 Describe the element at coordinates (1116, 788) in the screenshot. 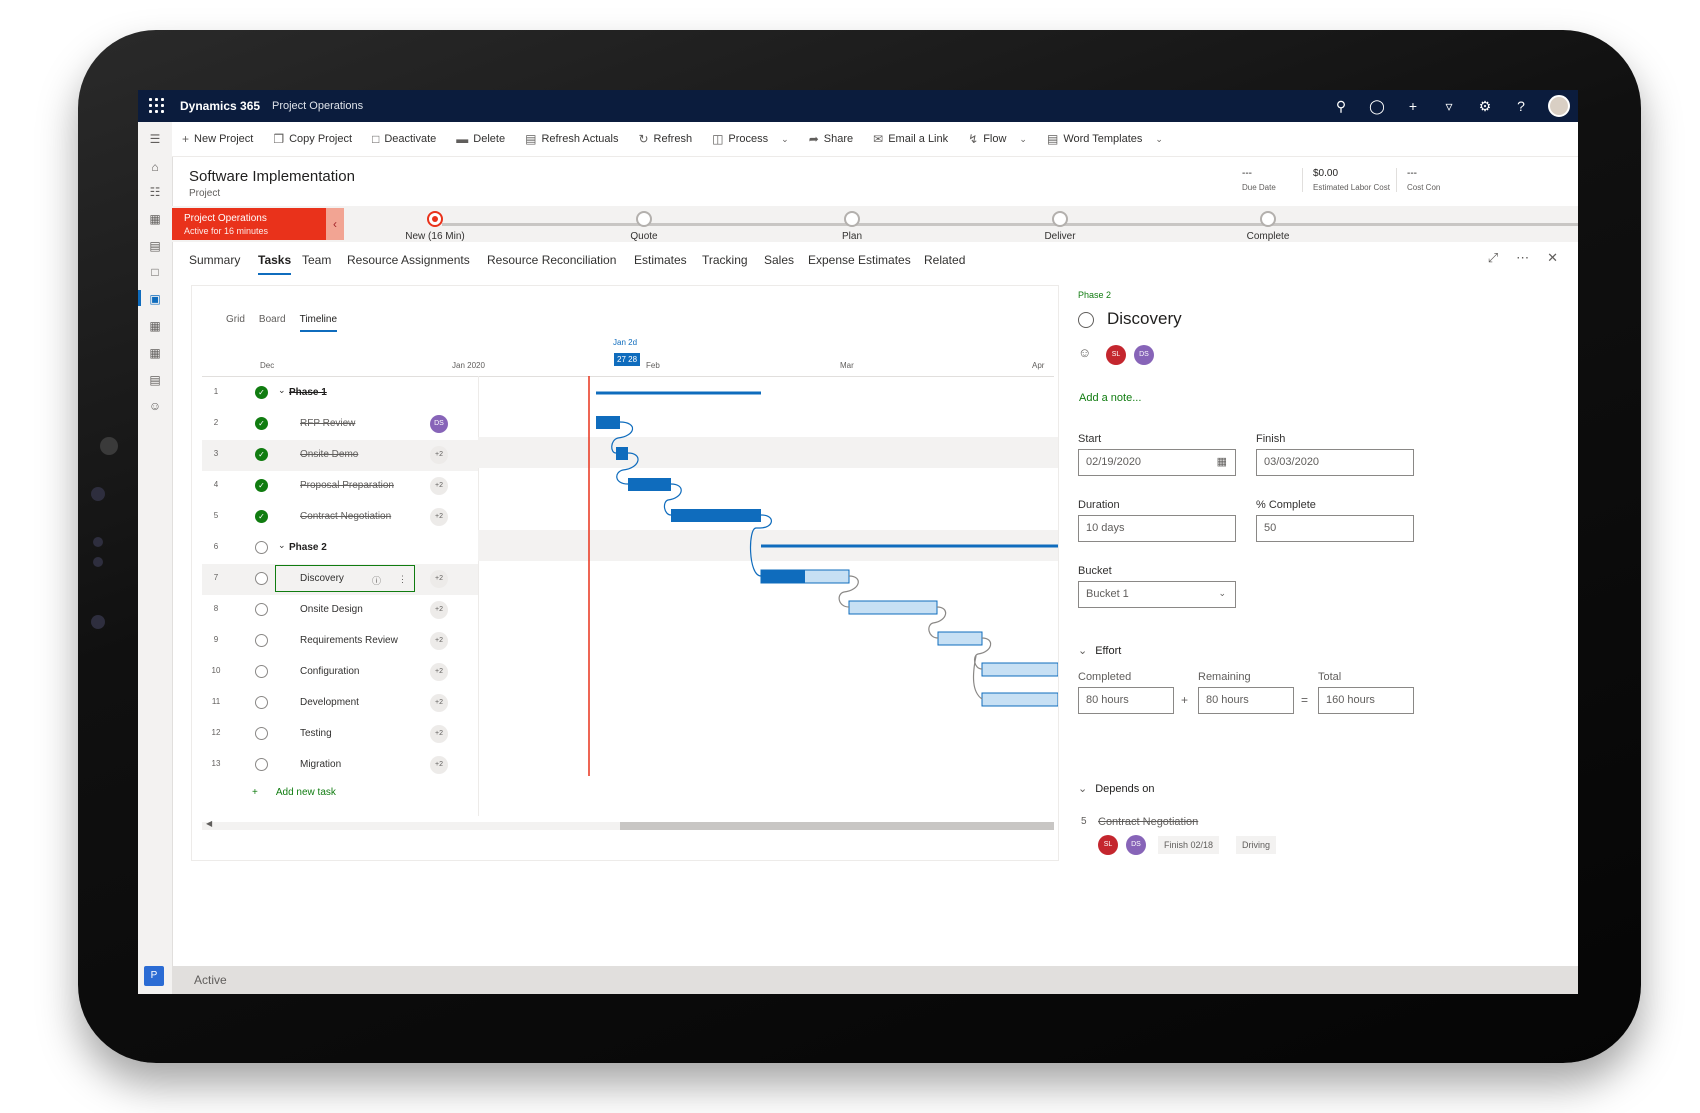

I see `depends-on-section-header: ⌄ Depends on` at that location.